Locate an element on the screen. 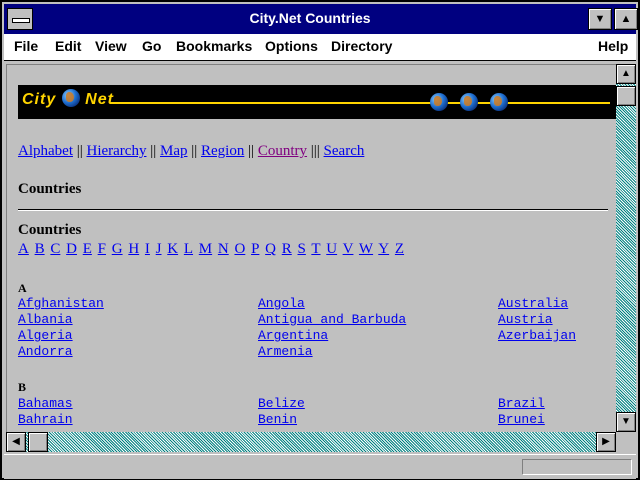 The height and width of the screenshot is (480, 640). letter-link: O is located at coordinates (239, 249).